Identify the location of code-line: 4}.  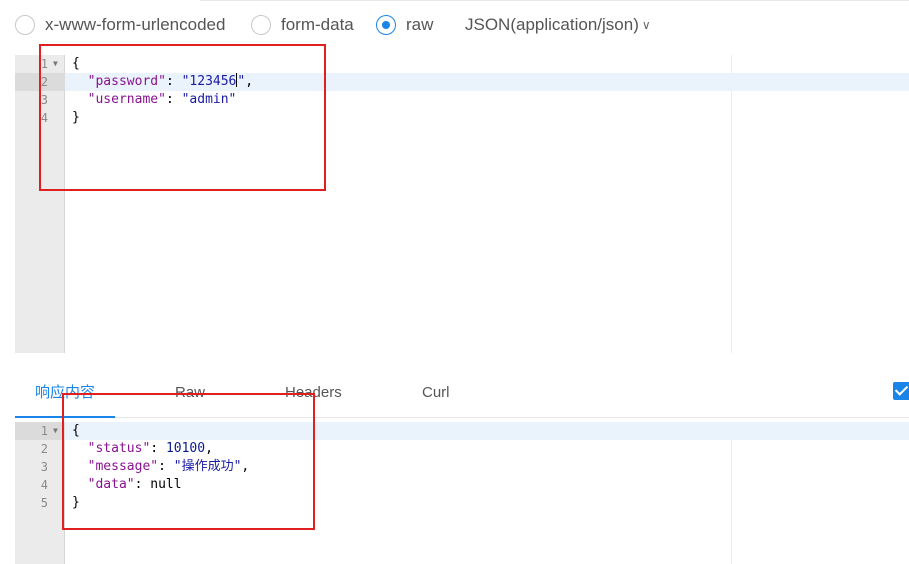
(462, 118).